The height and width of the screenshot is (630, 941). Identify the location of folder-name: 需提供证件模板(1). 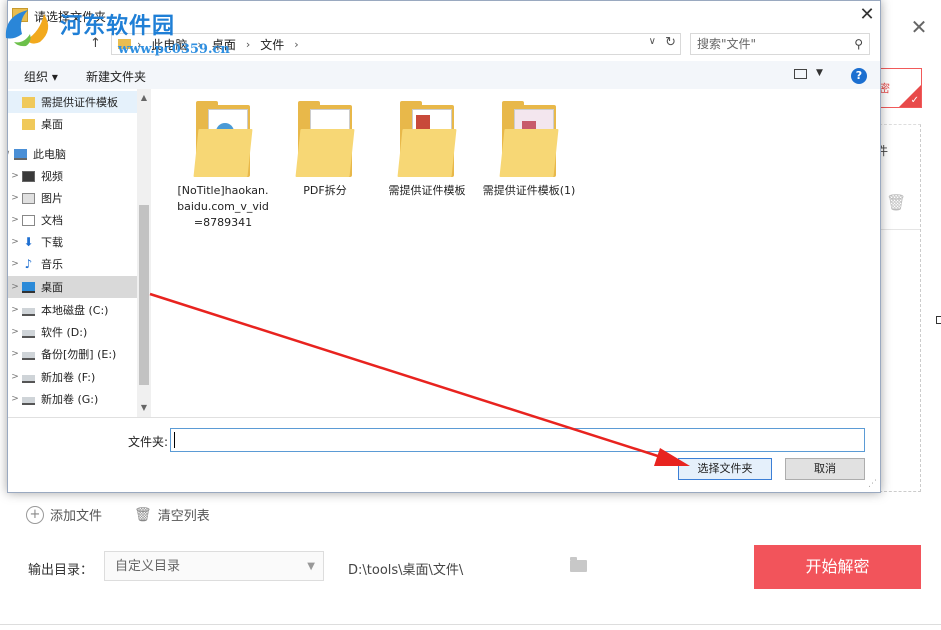
(529, 190).